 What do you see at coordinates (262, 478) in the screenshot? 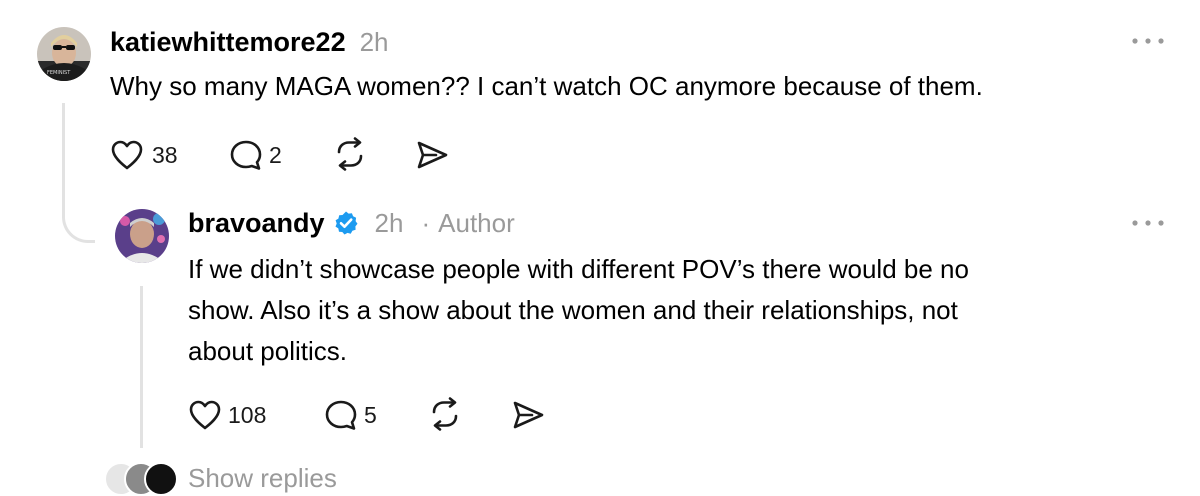
I see `show-replies-link: Show replies` at bounding box center [262, 478].